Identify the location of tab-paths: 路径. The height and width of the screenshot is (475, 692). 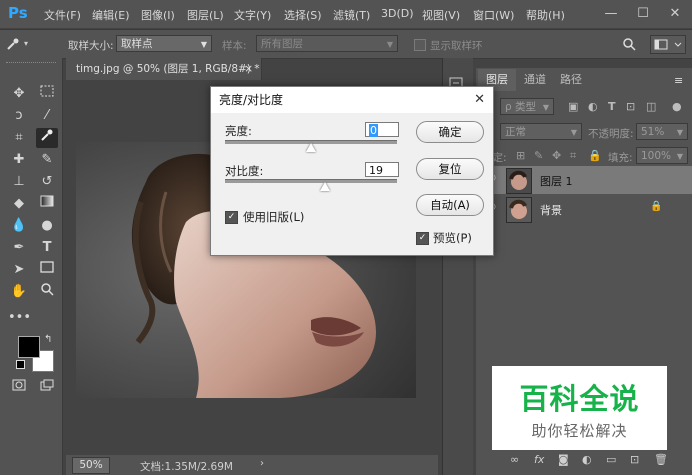
(571, 80).